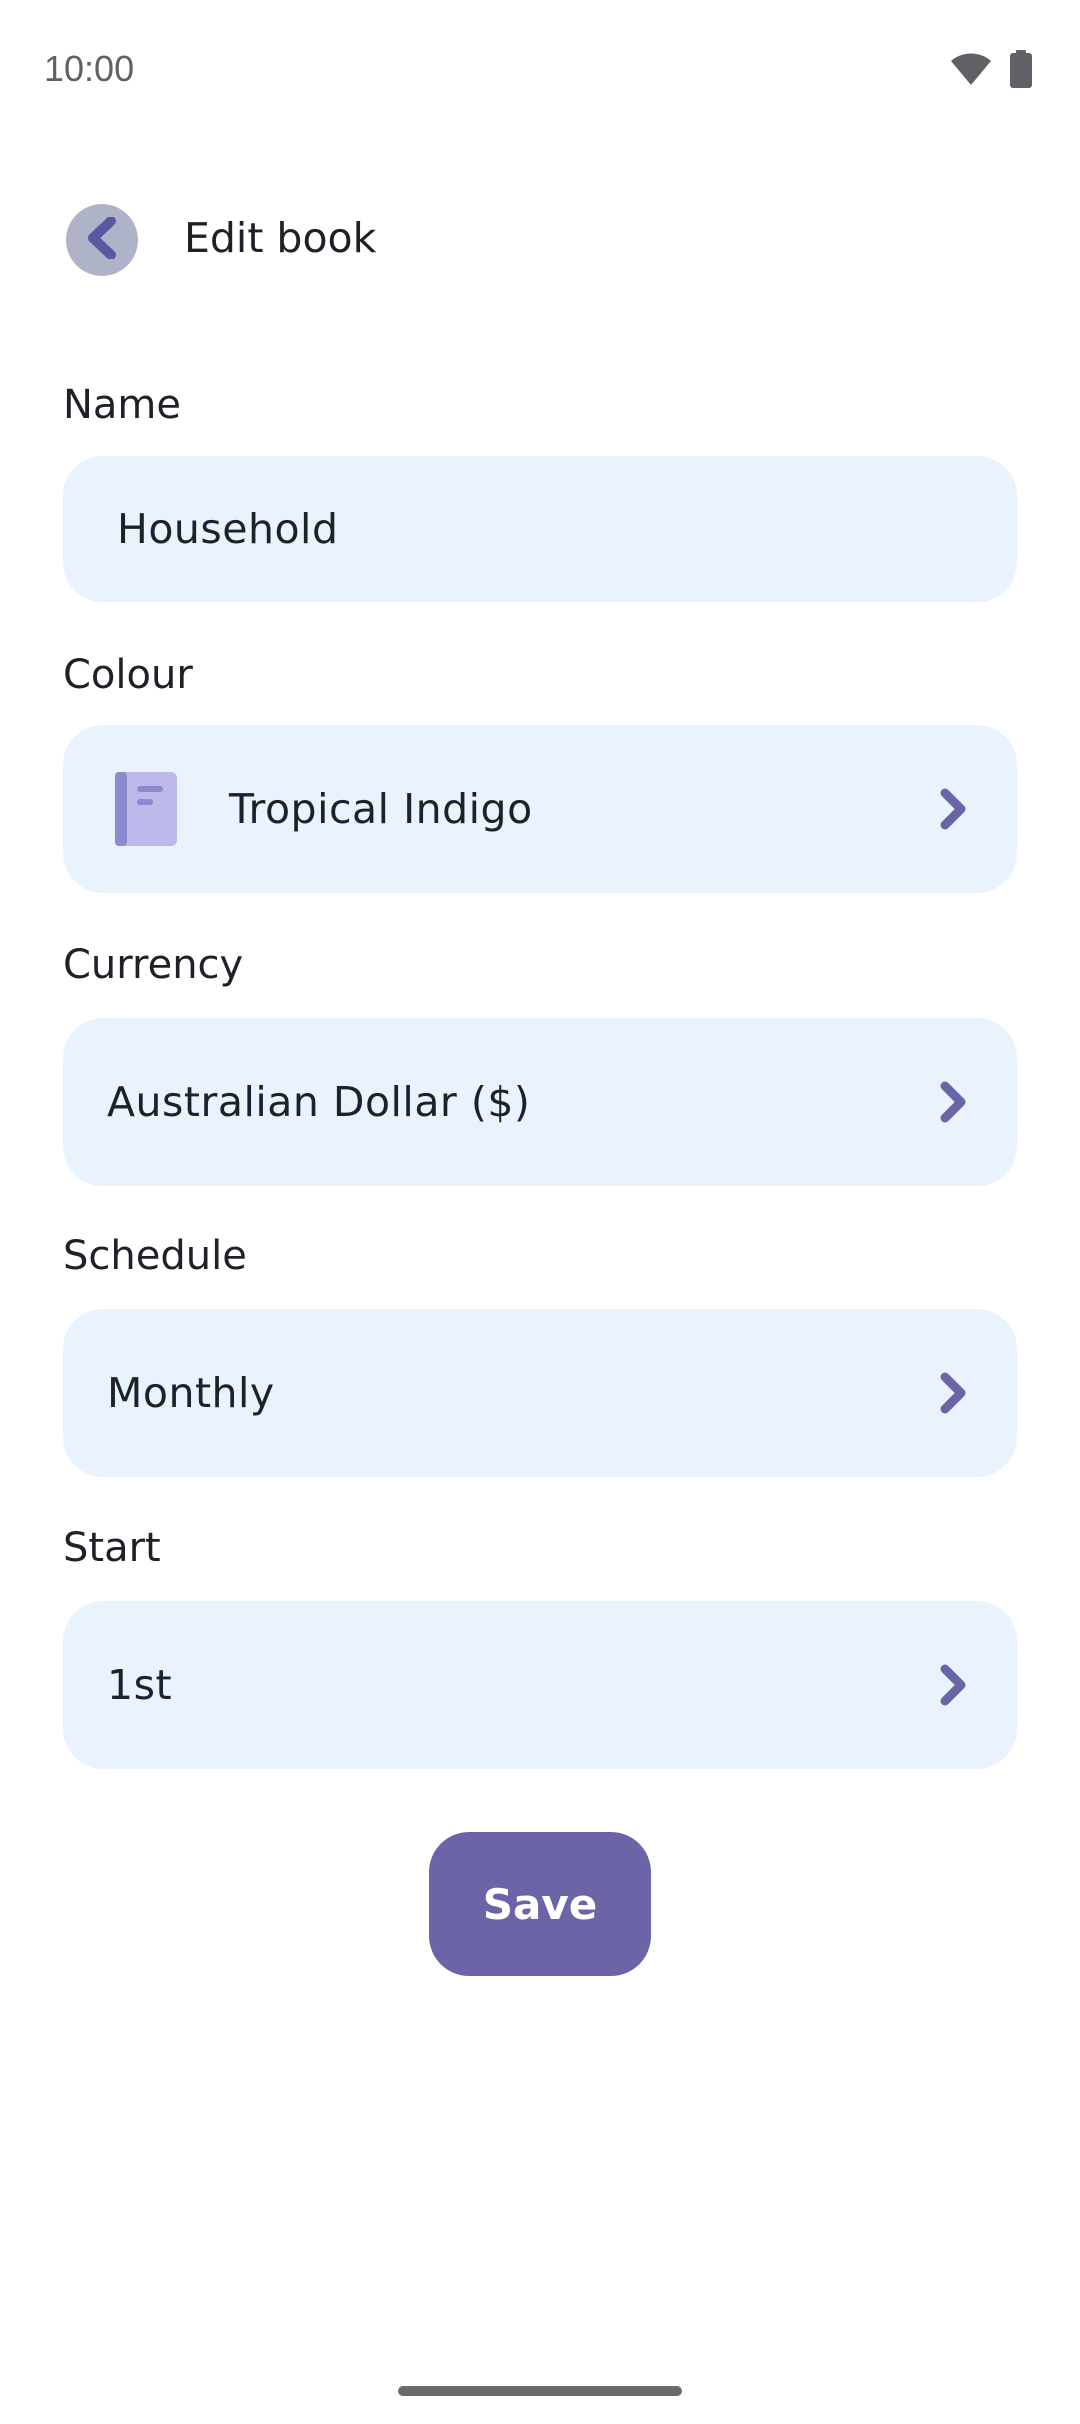 This screenshot has width=1080, height=2424. I want to click on back-button, so click(102, 240).